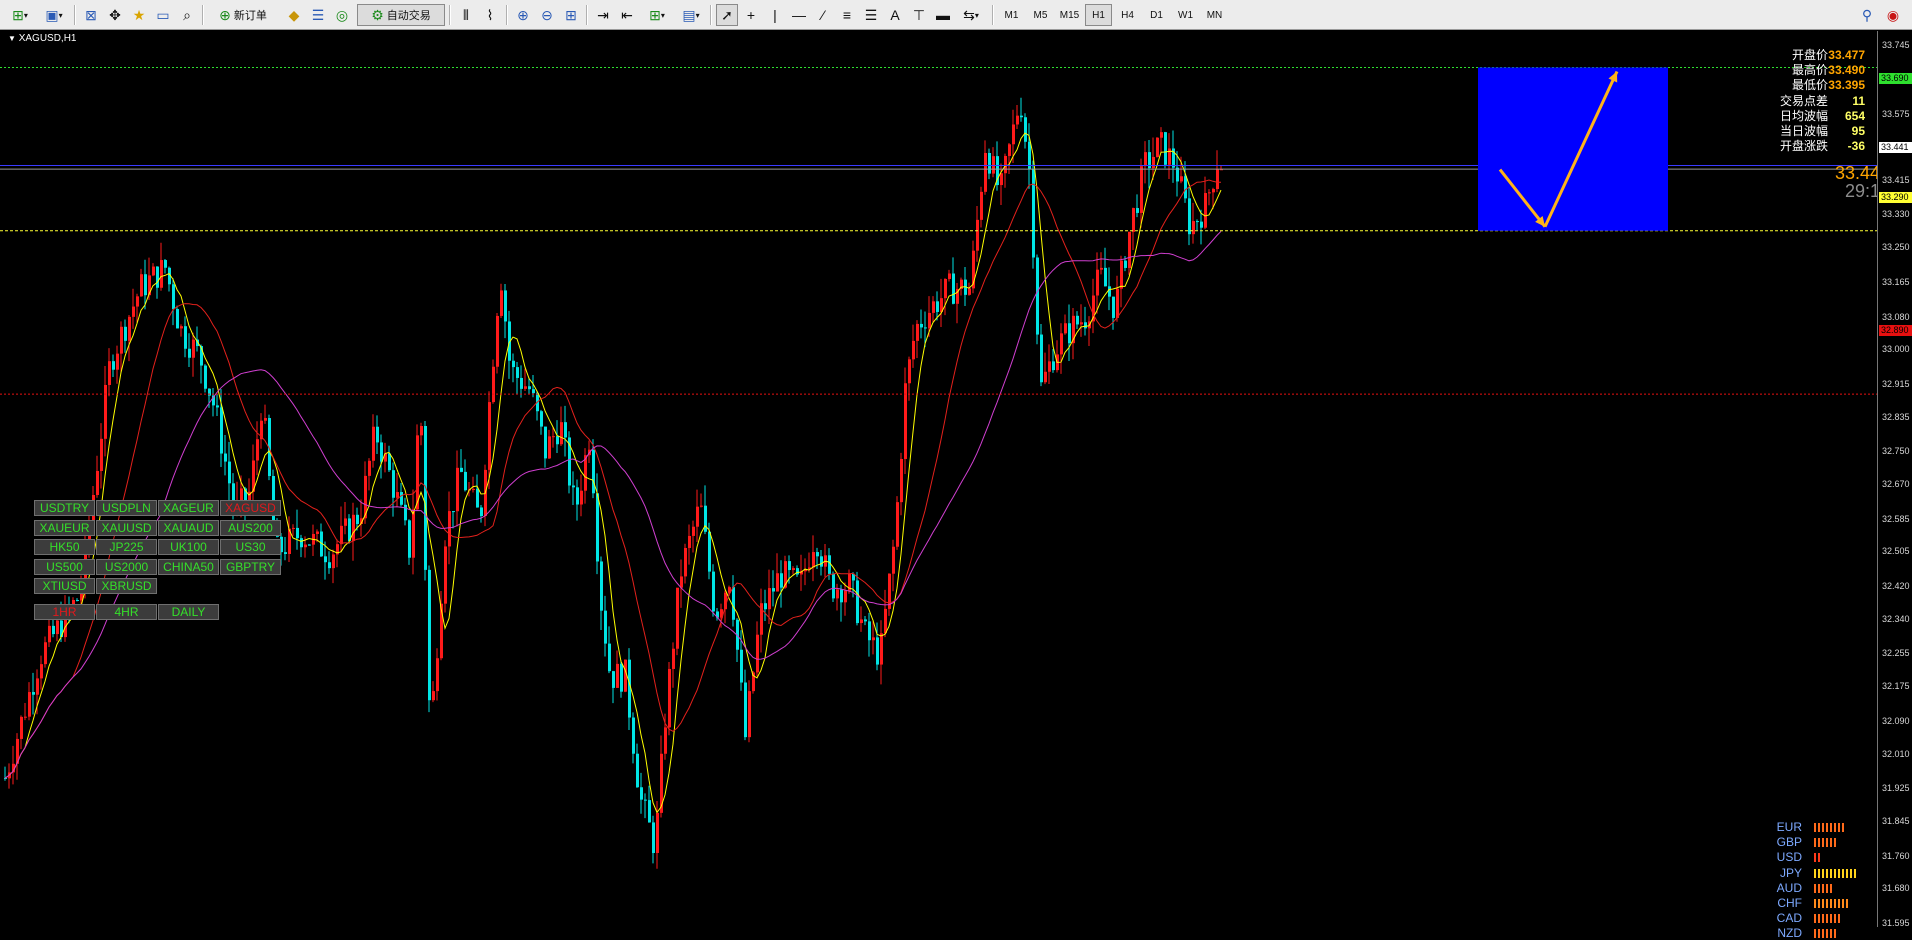 This screenshot has width=1912, height=940. Describe the element at coordinates (126, 547) in the screenshot. I see `symbol-button-jp225: JP225` at that location.